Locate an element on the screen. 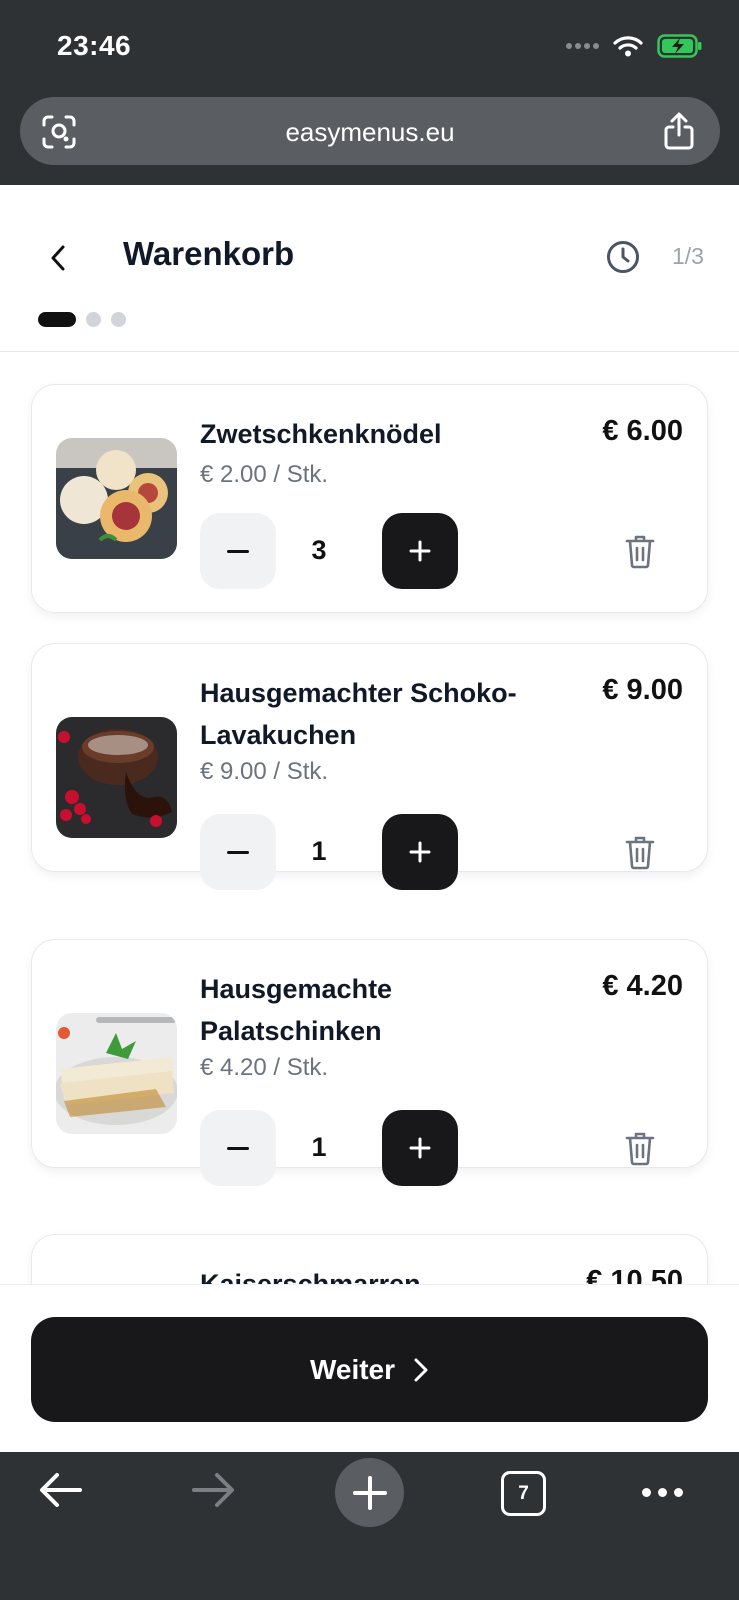  address-bar: easymenus.eu is located at coordinates (370, 131).